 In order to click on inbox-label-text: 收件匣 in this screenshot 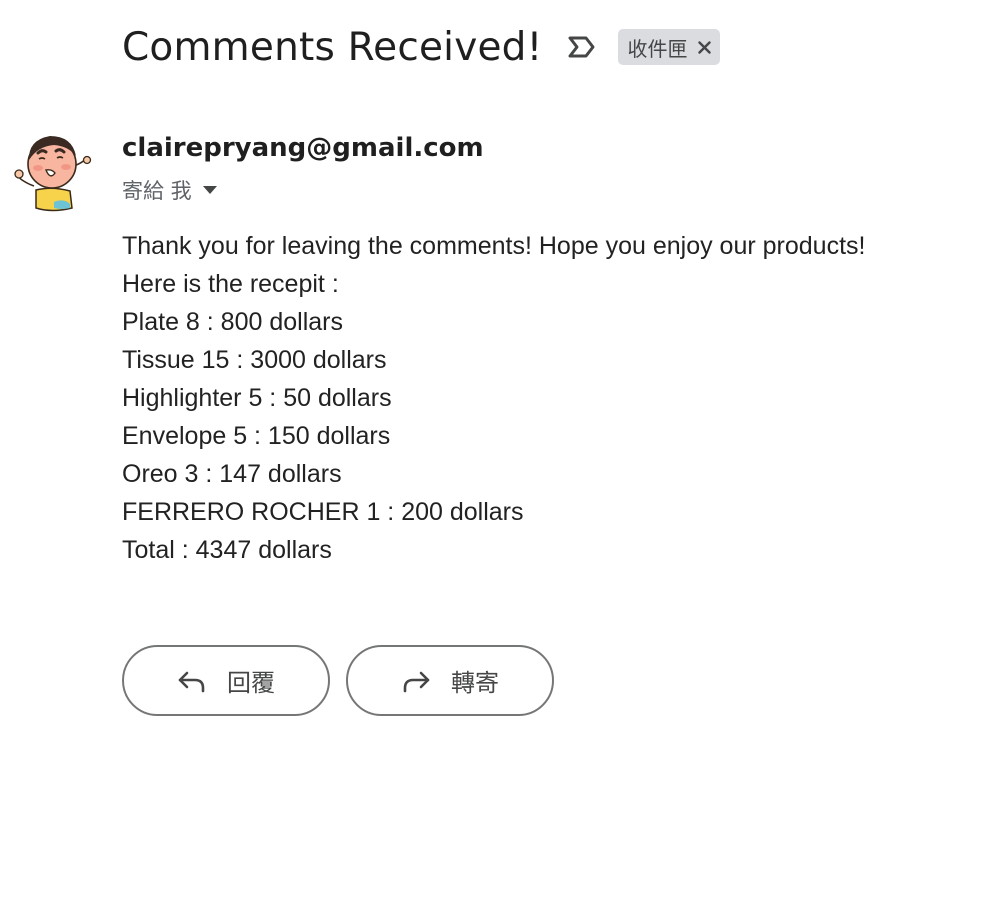, I will do `click(657, 48)`.